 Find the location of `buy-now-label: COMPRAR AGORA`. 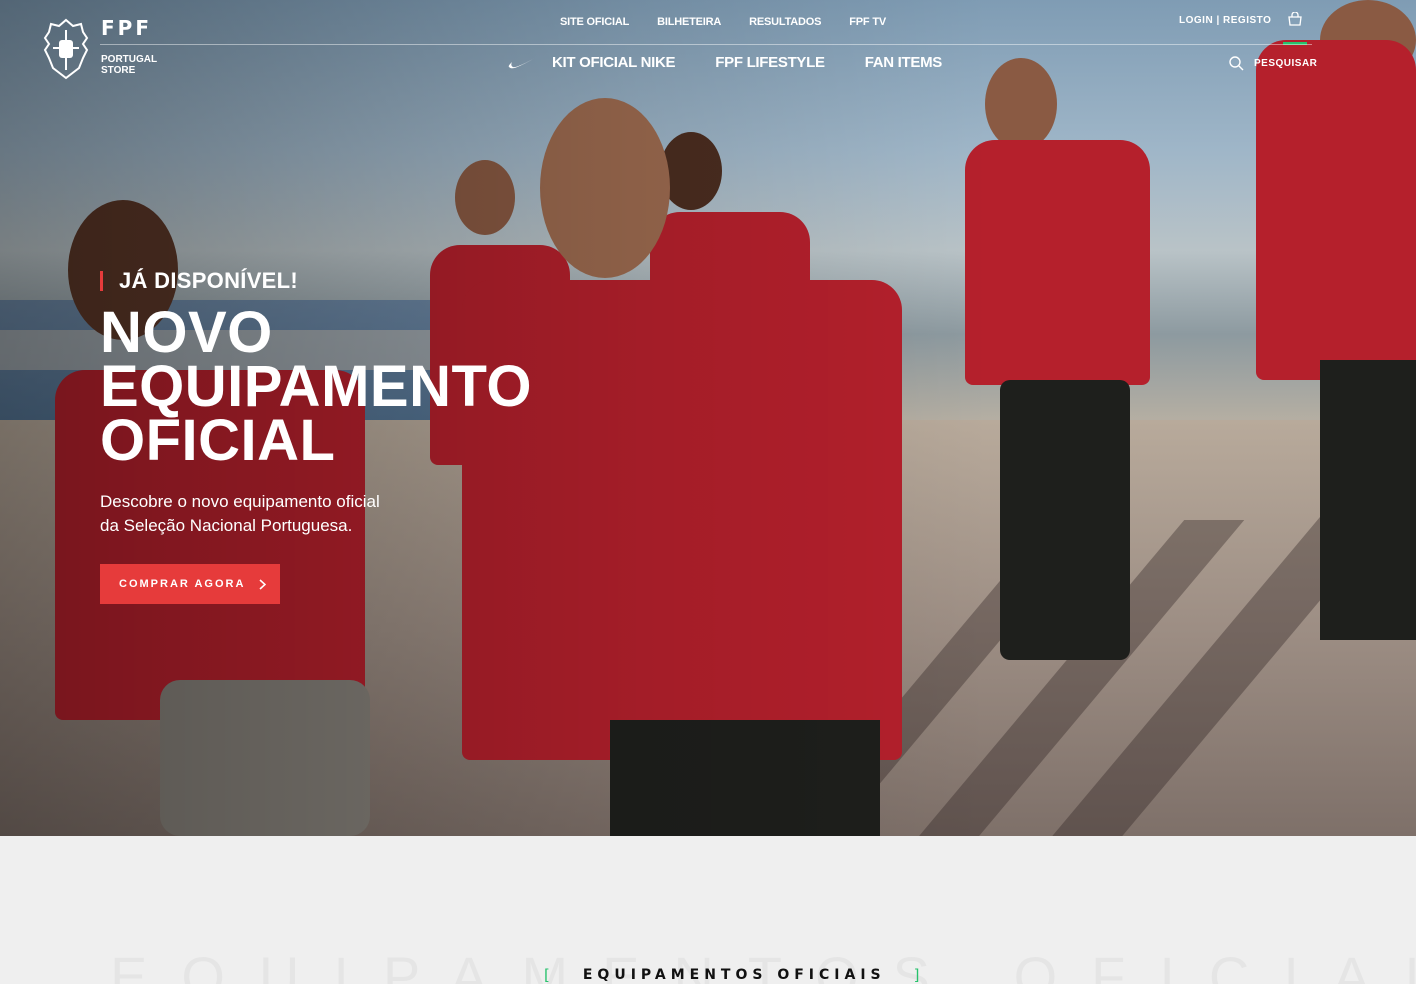

buy-now-label: COMPRAR AGORA is located at coordinates (182, 584).